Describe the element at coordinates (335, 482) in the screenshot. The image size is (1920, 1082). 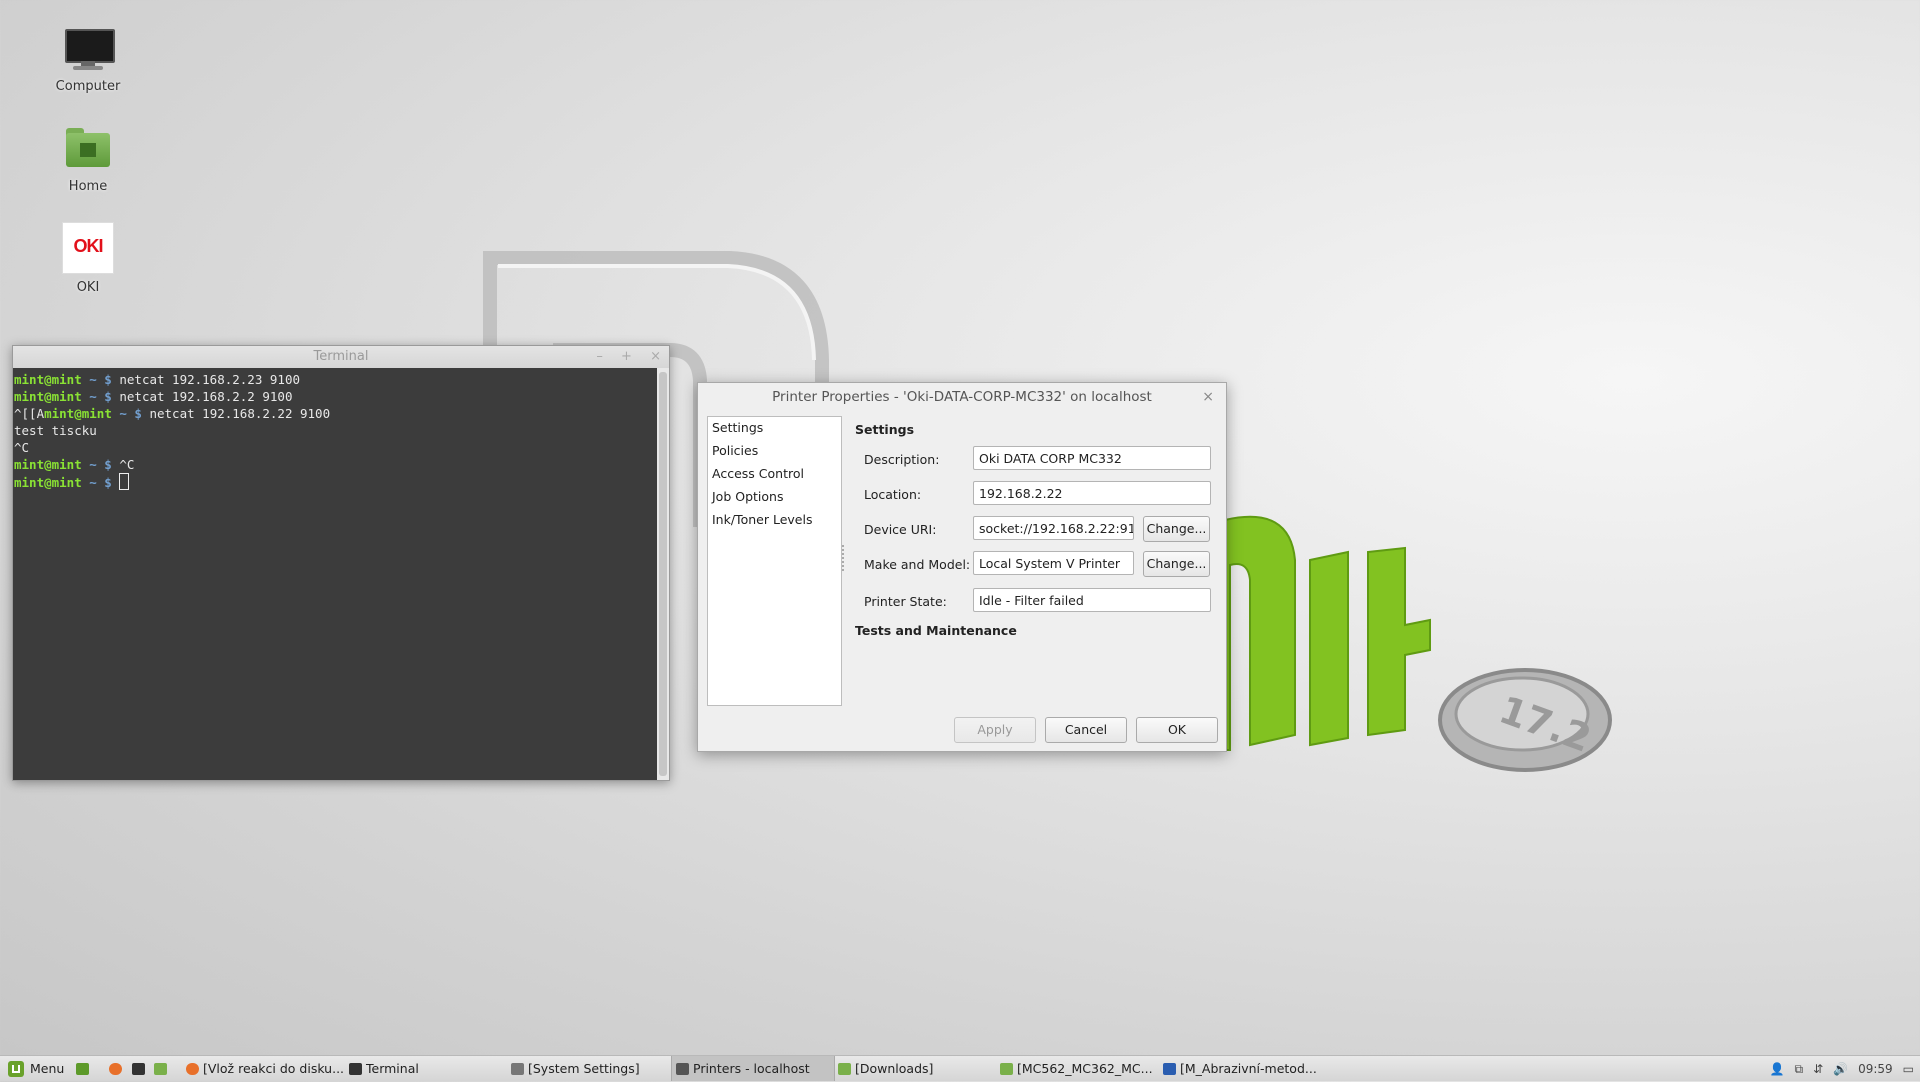
I see `terminal-line: mint@mint ~ $` at that location.